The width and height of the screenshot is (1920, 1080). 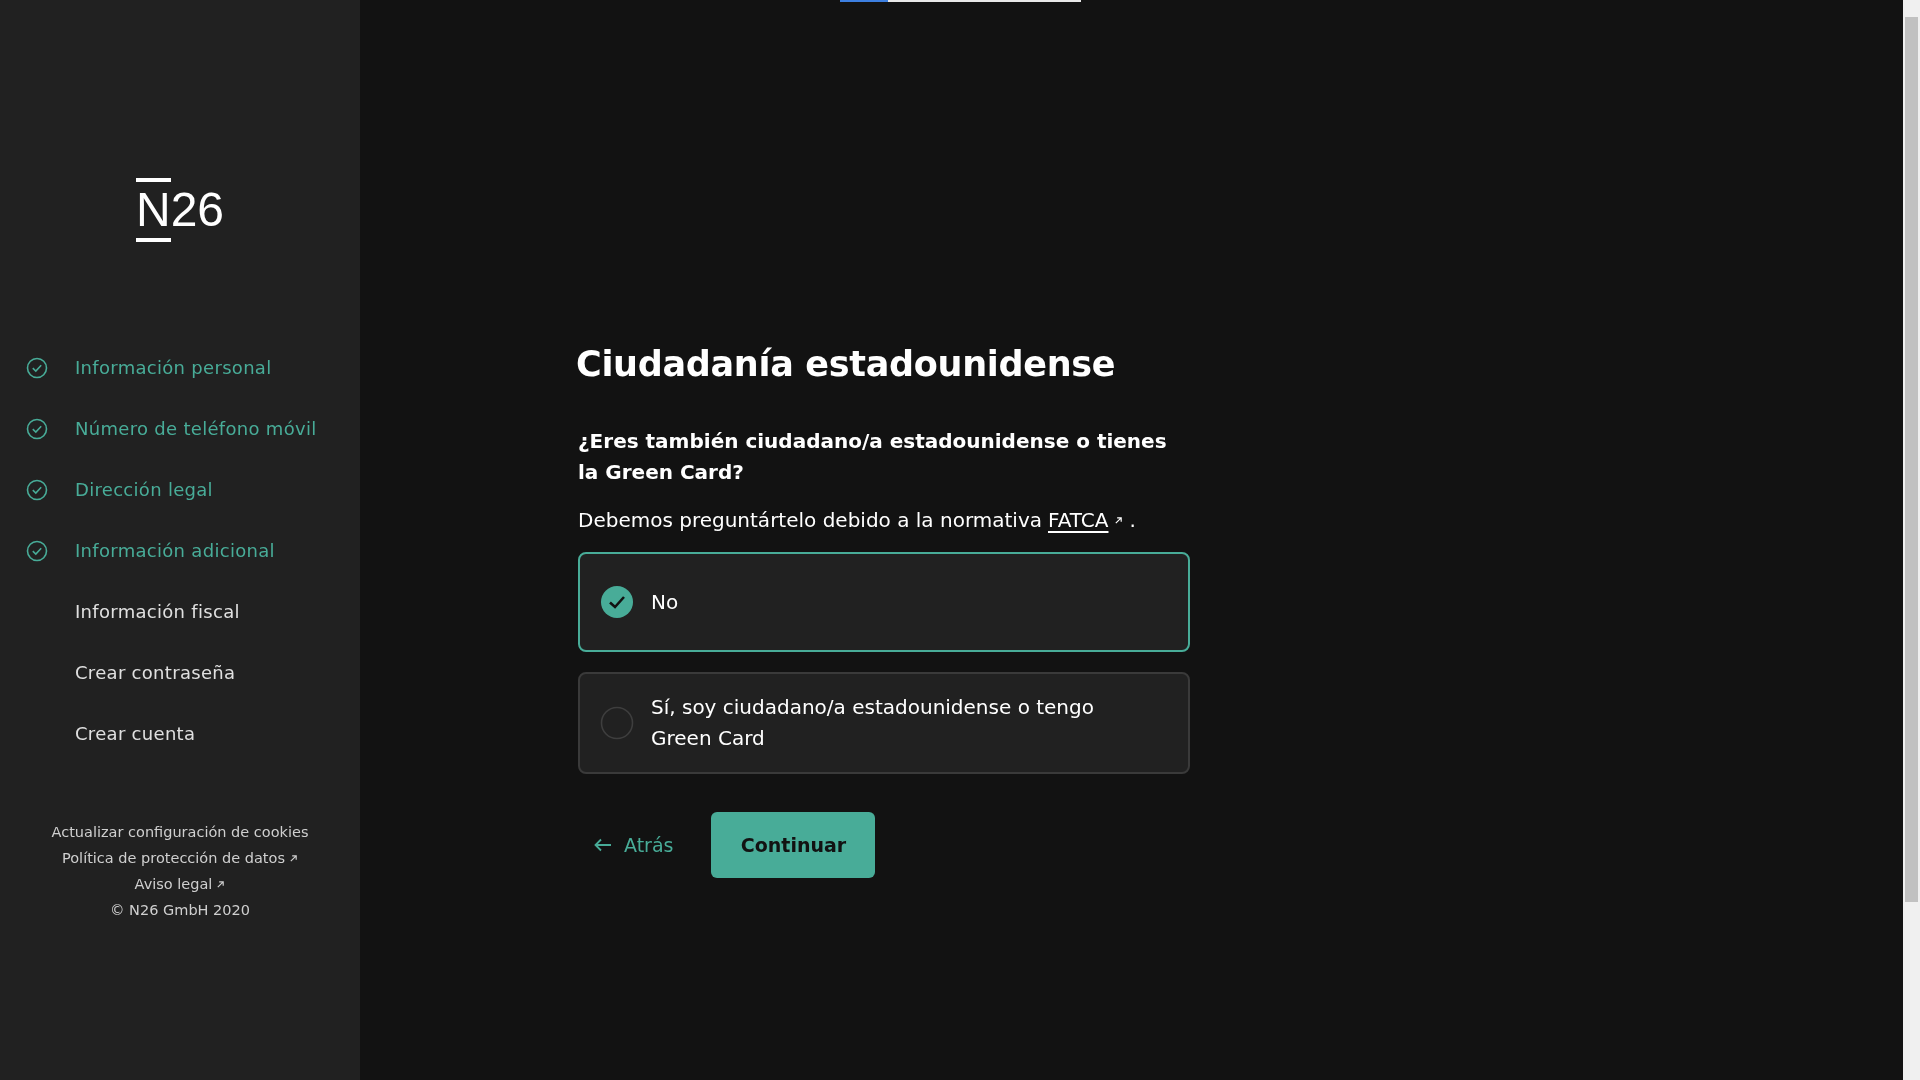 What do you see at coordinates (873, 457) in the screenshot?
I see `question: ¿Eres también ciudadano/a estadounidense o tienes la Green Card?` at bounding box center [873, 457].